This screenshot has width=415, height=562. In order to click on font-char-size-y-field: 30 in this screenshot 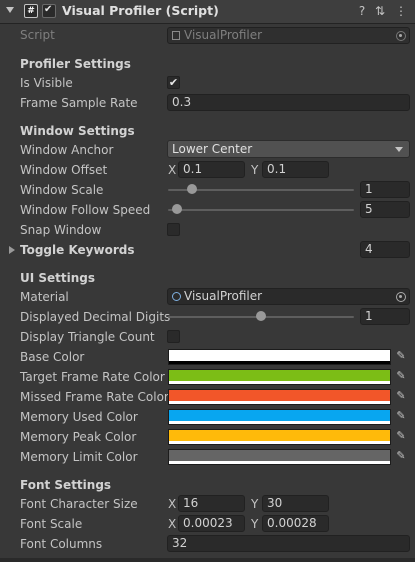, I will do `click(295, 503)`.